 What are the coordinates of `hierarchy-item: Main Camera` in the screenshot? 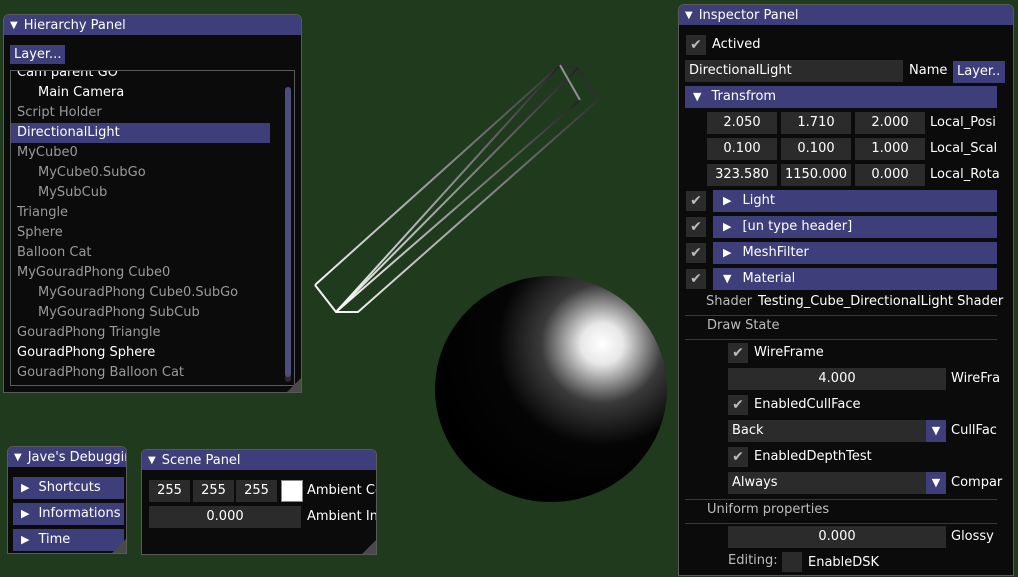 It's located at (152, 93).